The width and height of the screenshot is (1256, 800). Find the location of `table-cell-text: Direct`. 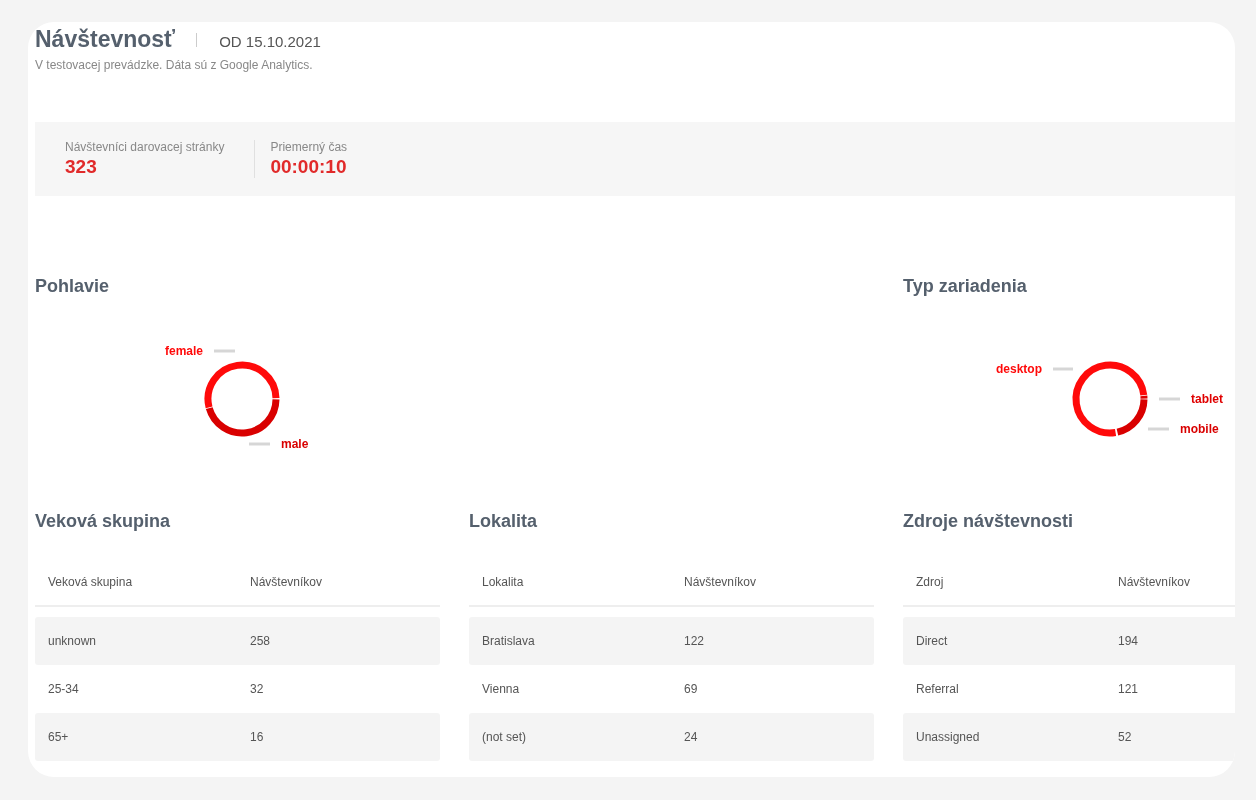

table-cell-text: Direct is located at coordinates (932, 641).